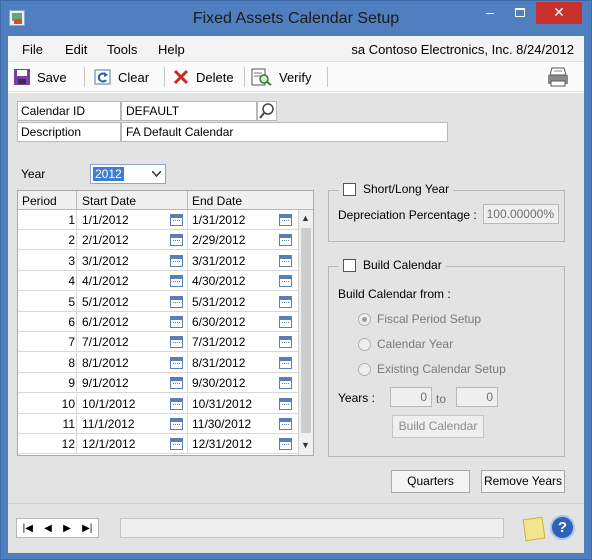  What do you see at coordinates (39, 201) in the screenshot?
I see `column-header-period: Period` at bounding box center [39, 201].